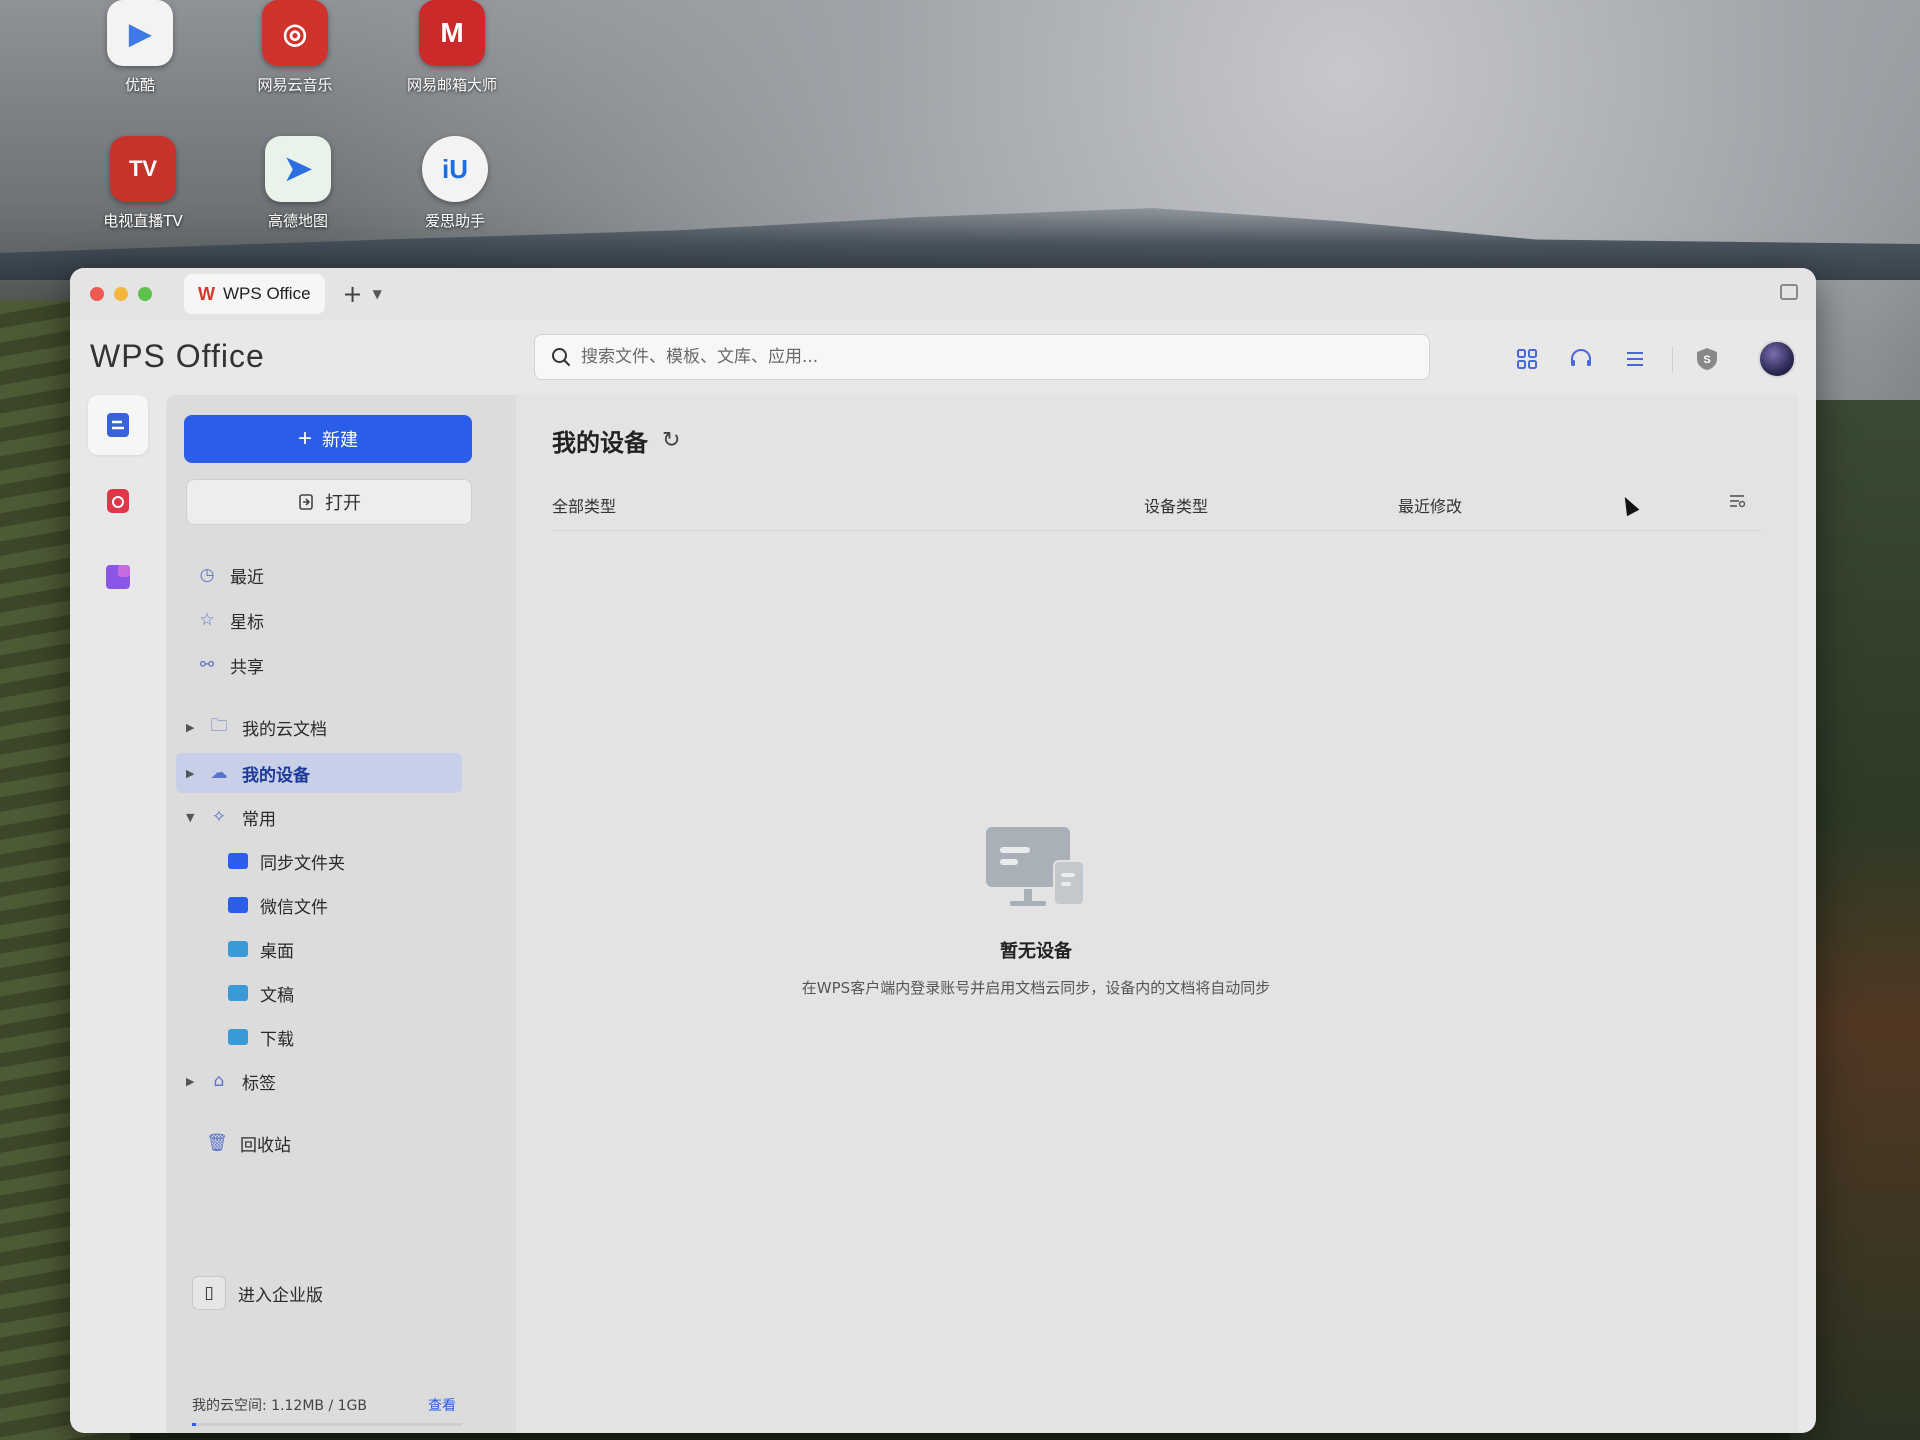  I want to click on page-title: 我的设备 ↻, so click(616, 440).